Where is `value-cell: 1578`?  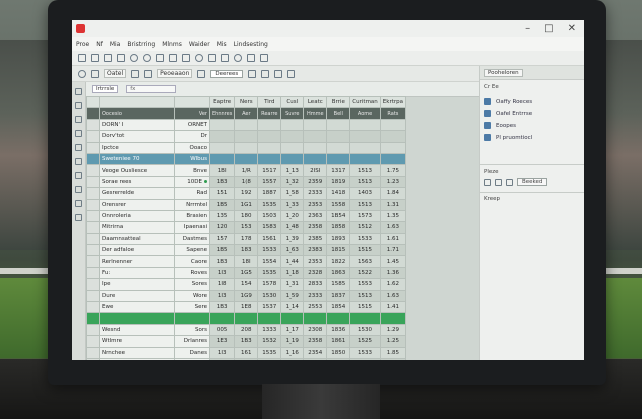
value-cell: 1578 is located at coordinates (269, 284).